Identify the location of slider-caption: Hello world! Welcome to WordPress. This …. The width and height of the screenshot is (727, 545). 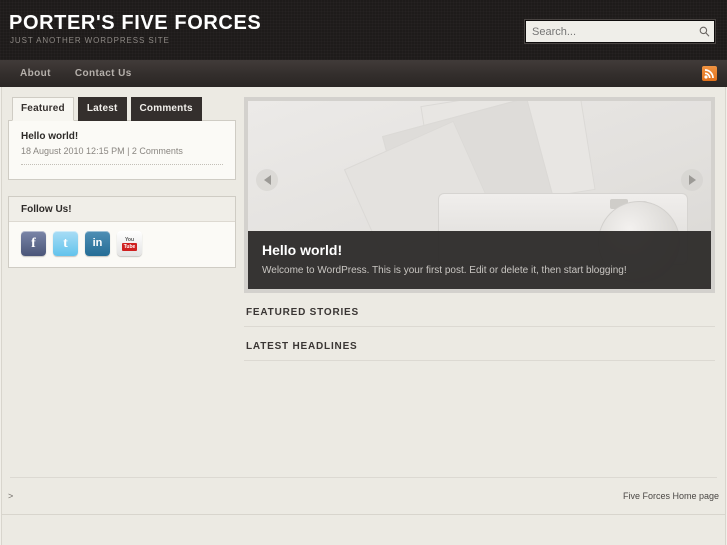
(479, 260).